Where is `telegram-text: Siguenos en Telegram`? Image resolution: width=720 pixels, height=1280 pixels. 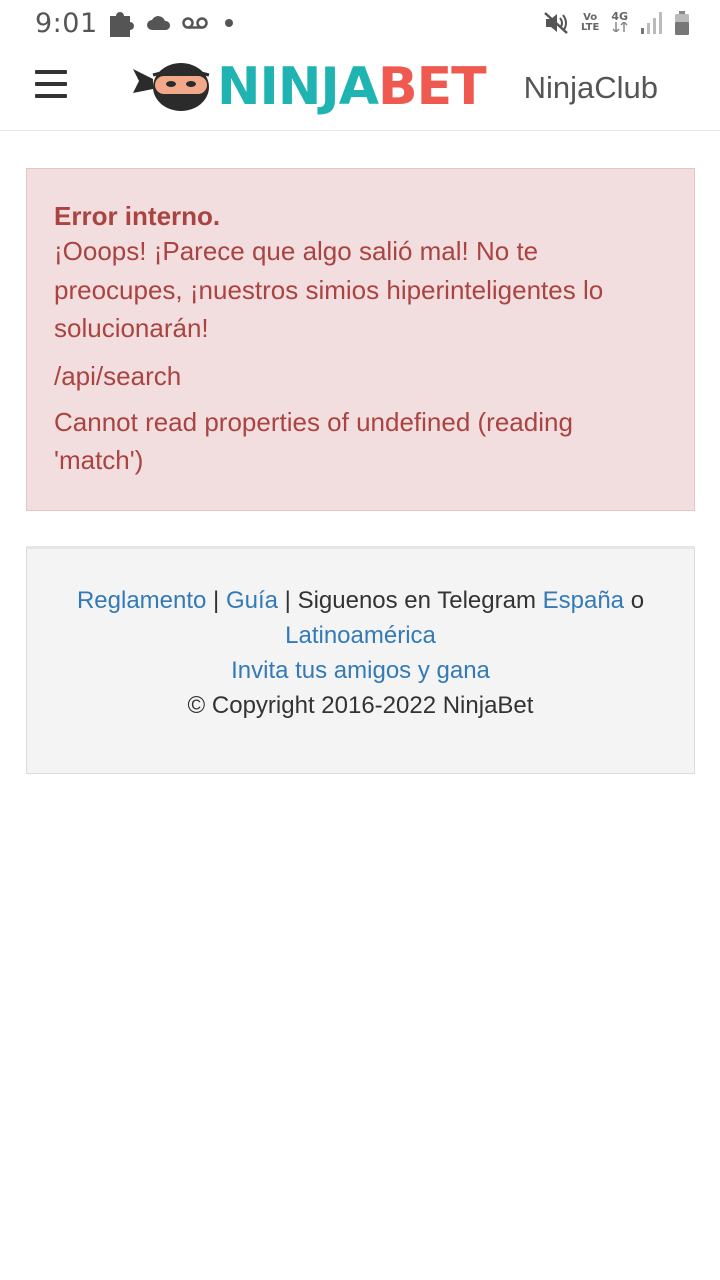
telegram-text: Siguenos en Telegram is located at coordinates (420, 600).